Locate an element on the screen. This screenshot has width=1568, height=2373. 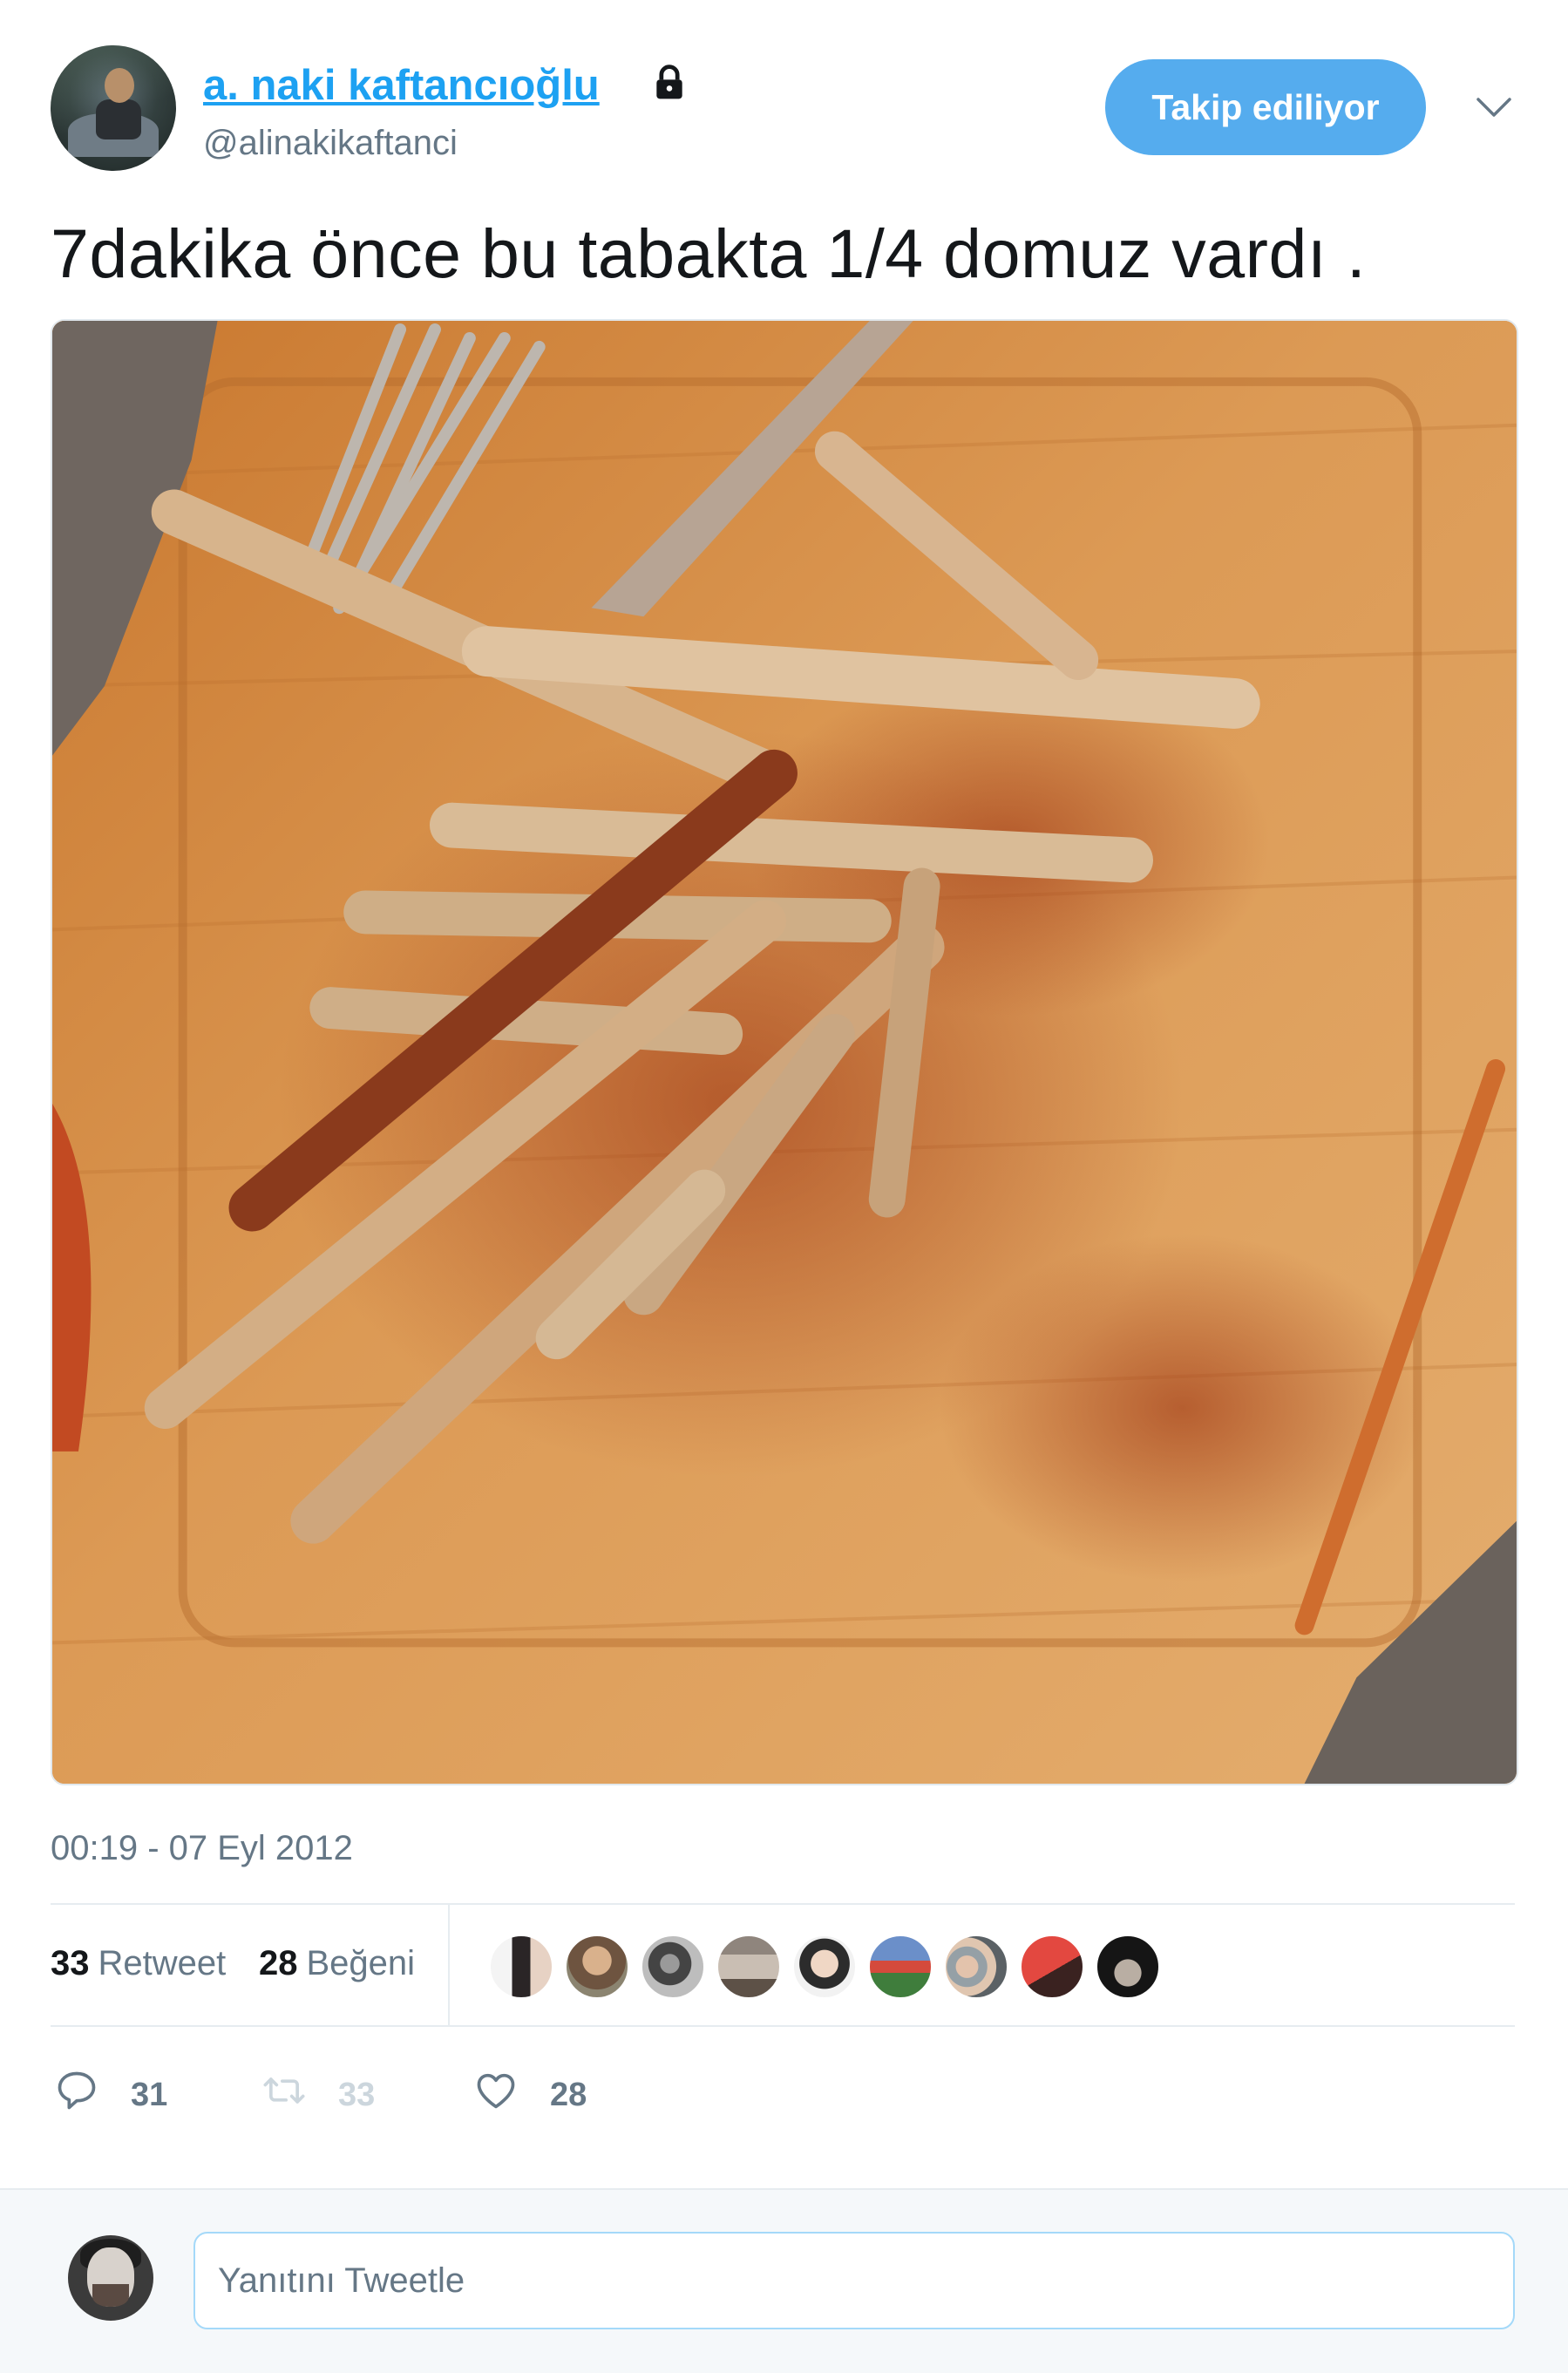
retweet-stats-link: 33 Retweet is located at coordinates (138, 1963).